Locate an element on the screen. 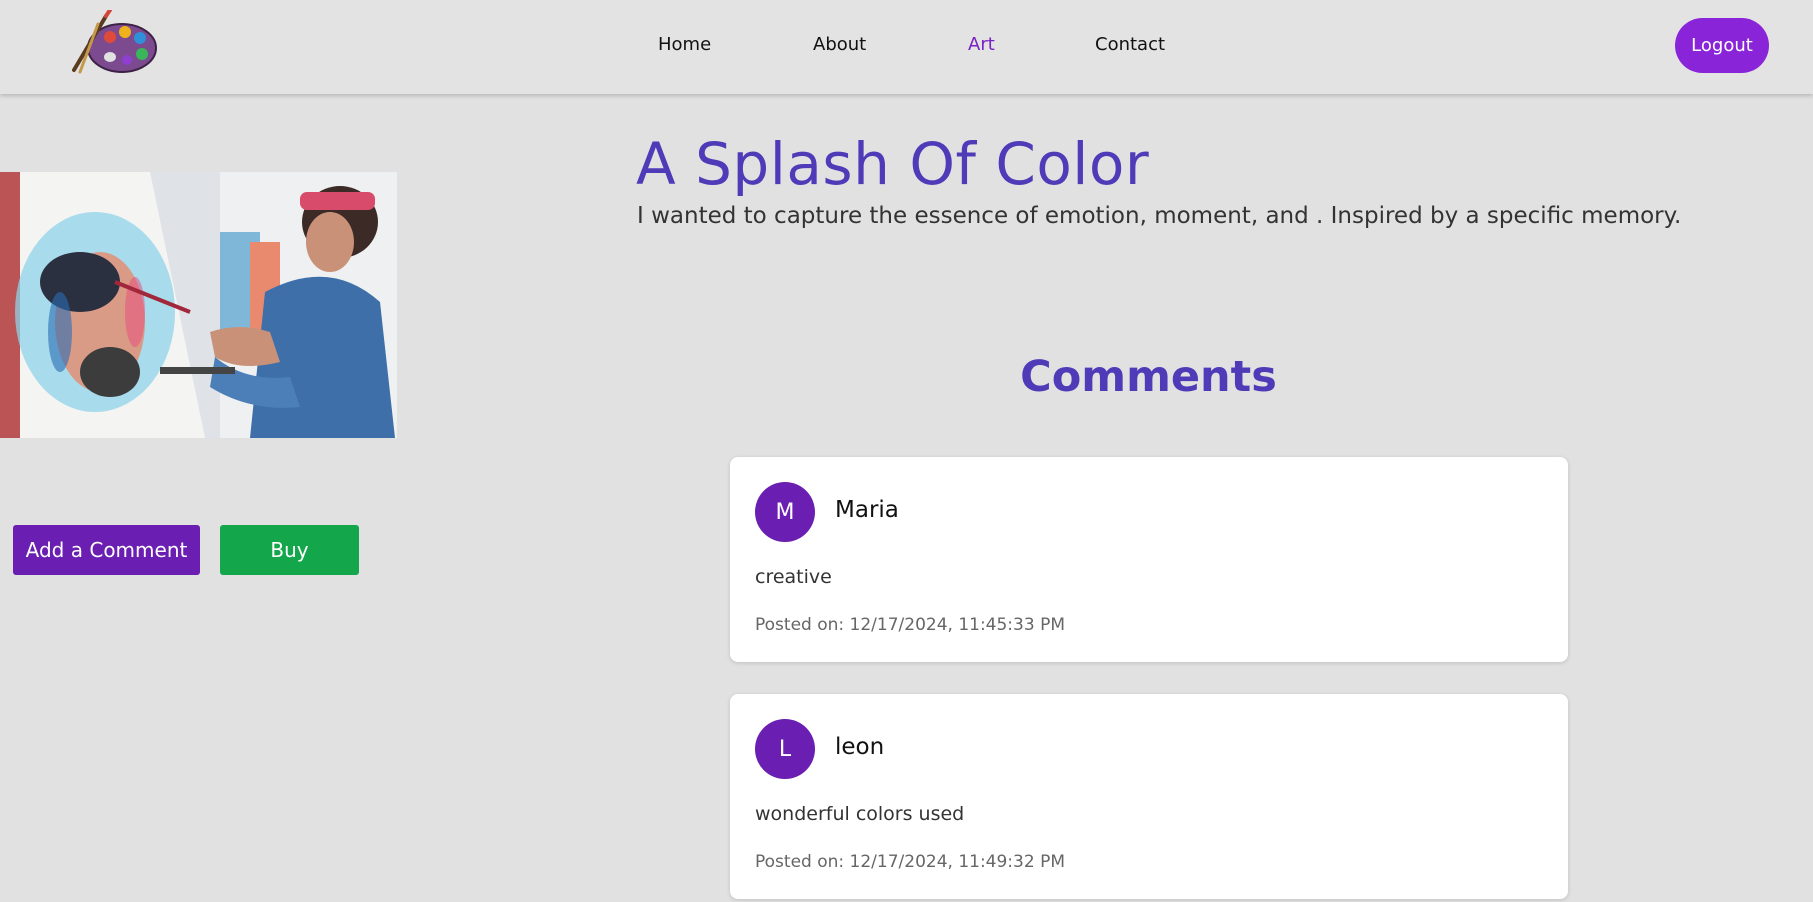 This screenshot has width=1813, height=902. comment-text: wonderful colors used is located at coordinates (860, 814).